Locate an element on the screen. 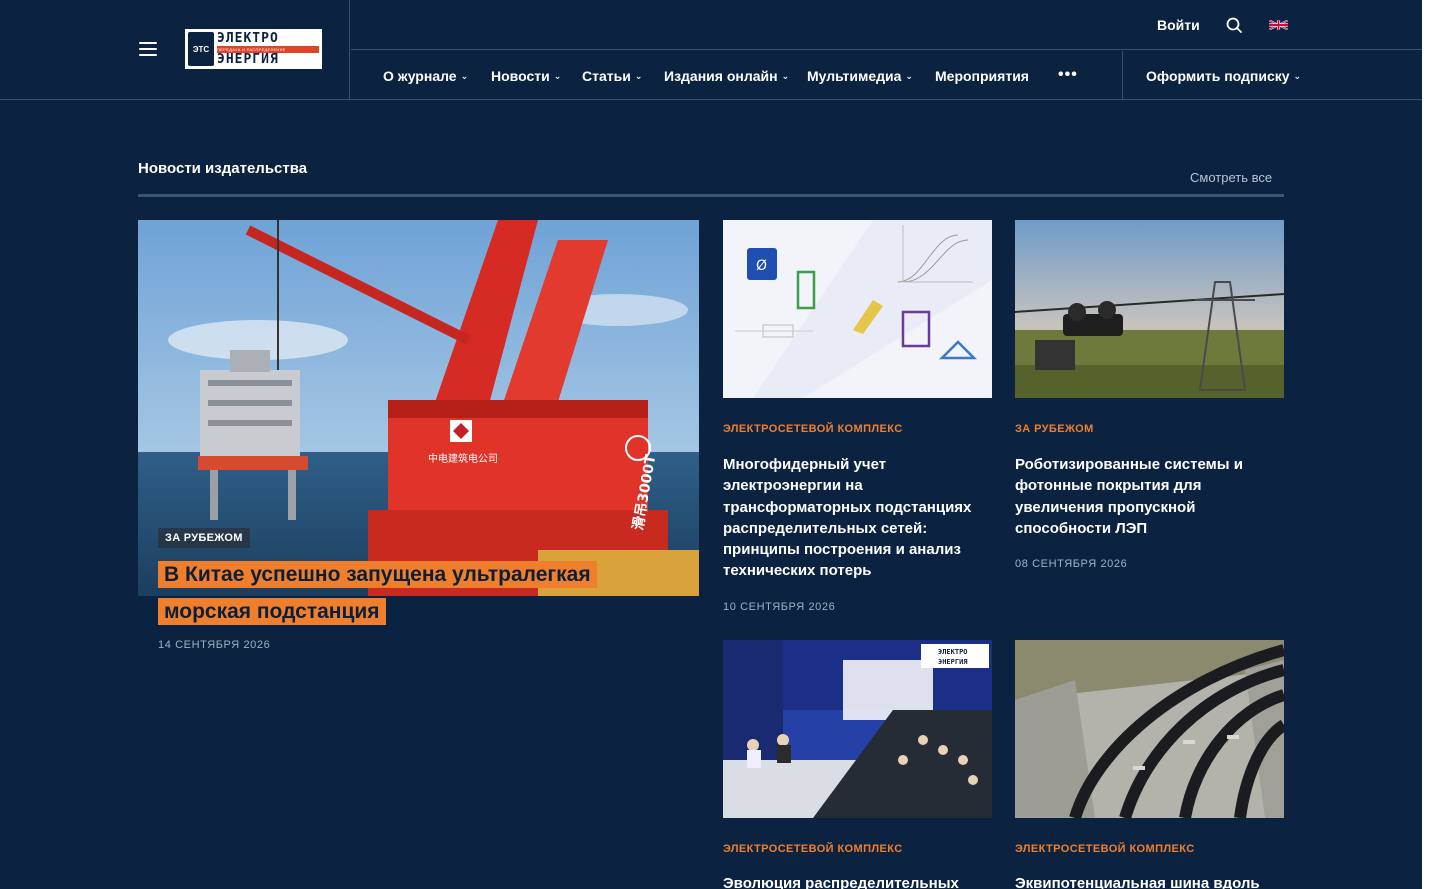 This screenshot has width=1440, height=889. card-date: 10 СЕНТЯБРЯ 2026 is located at coordinates (779, 607).